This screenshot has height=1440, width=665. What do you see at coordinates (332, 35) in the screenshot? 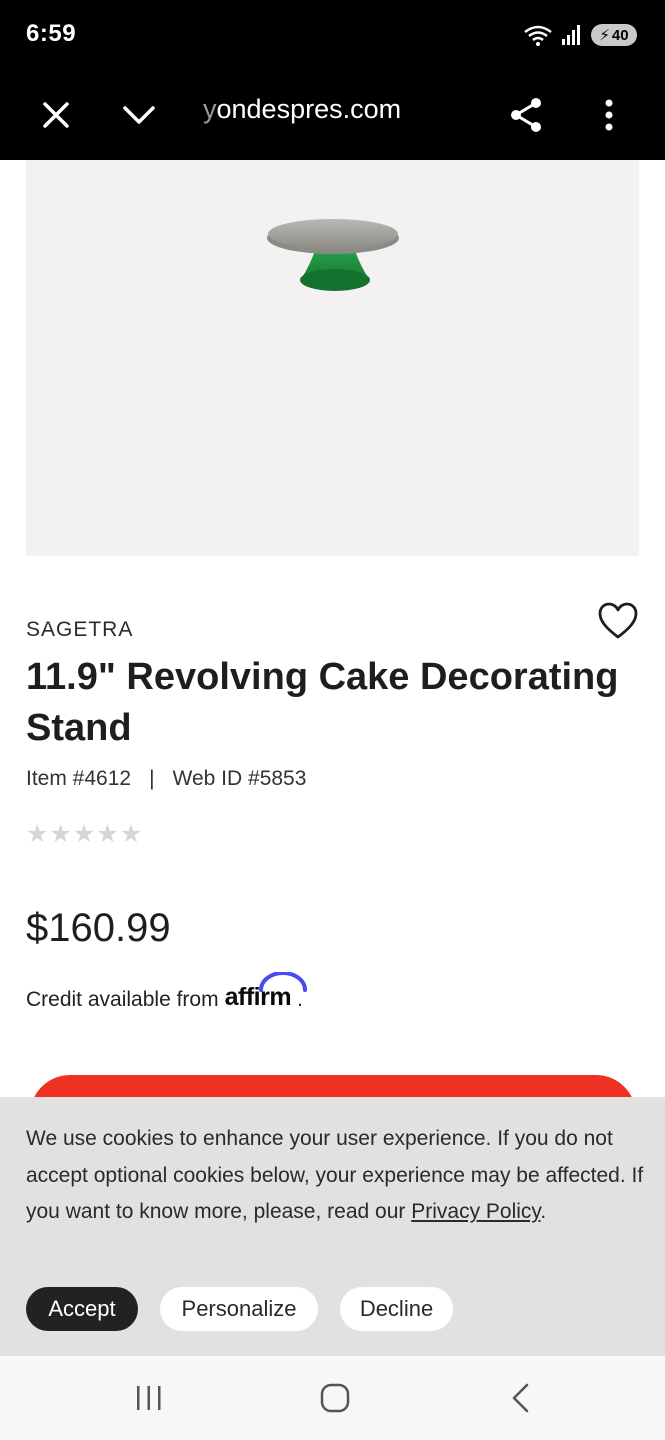
I see `status-bar: 6:59 ⚡ 40` at bounding box center [332, 35].